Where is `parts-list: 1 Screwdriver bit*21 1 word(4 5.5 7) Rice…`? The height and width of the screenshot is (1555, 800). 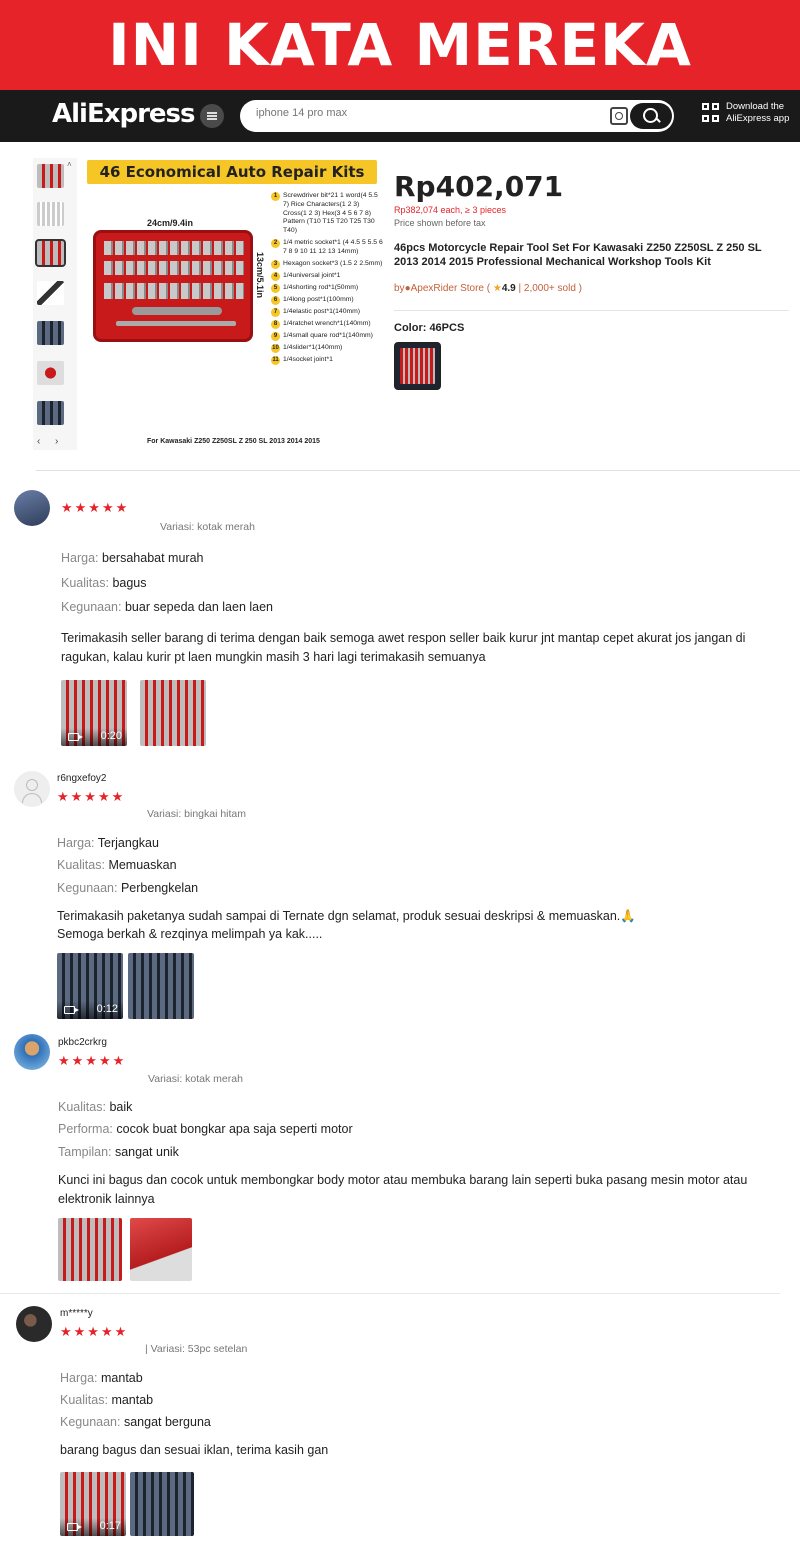
parts-list: 1 Screwdriver bit*21 1 word(4 5.5 7) Rice… is located at coordinates (327, 280).